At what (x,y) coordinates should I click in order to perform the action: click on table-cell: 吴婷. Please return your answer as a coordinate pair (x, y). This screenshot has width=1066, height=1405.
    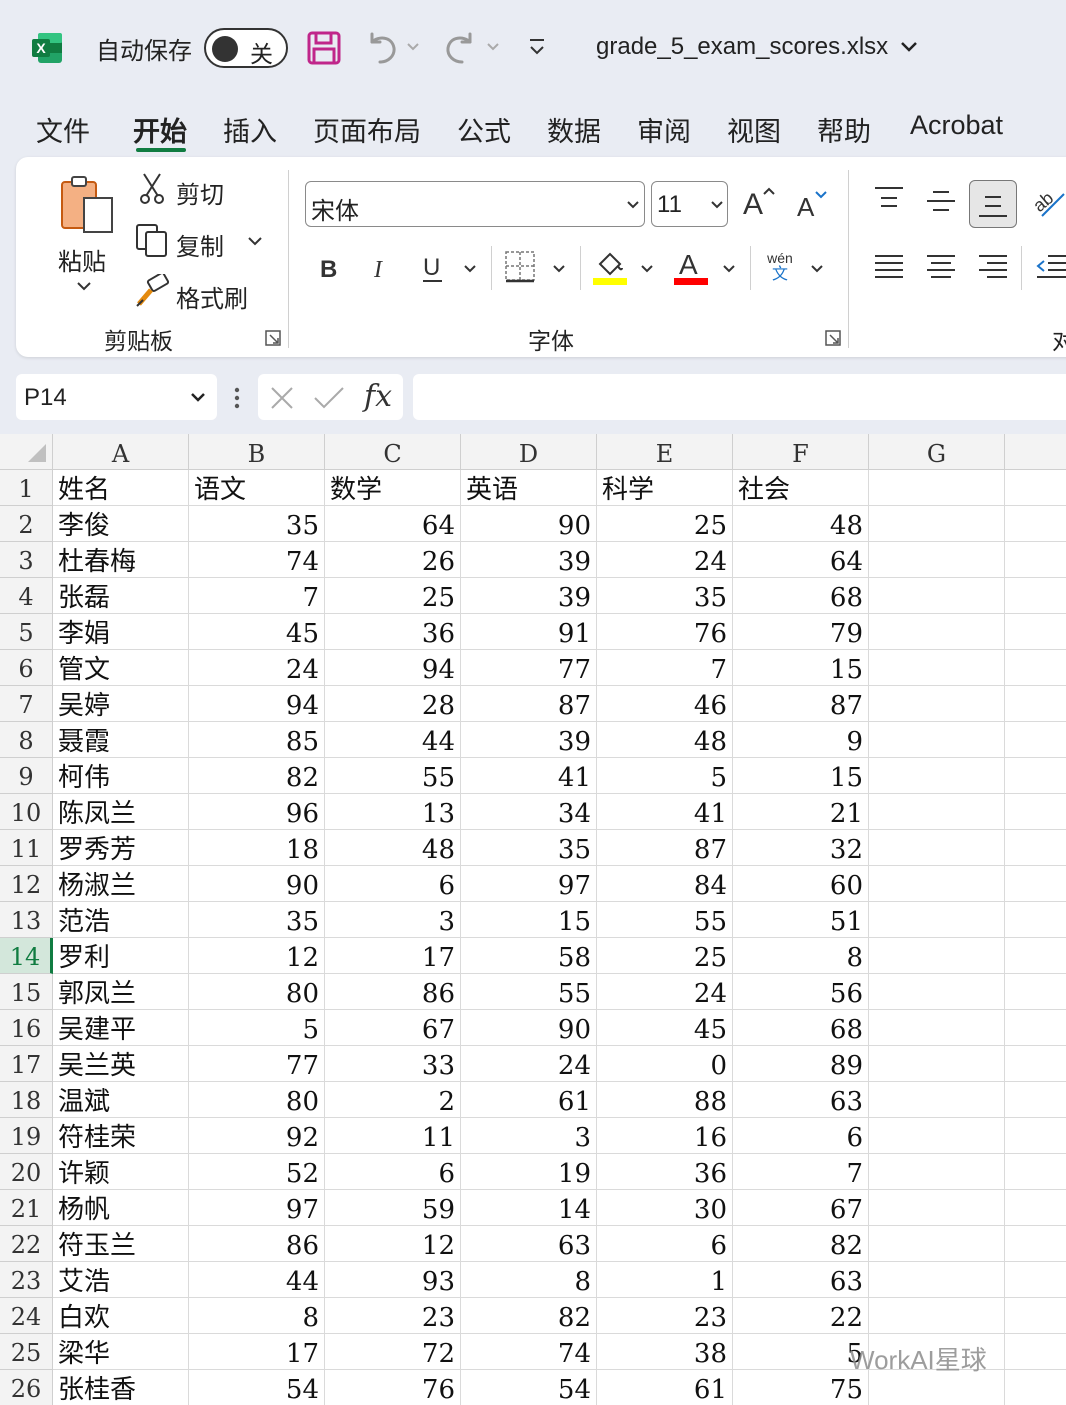
    Looking at the image, I should click on (121, 704).